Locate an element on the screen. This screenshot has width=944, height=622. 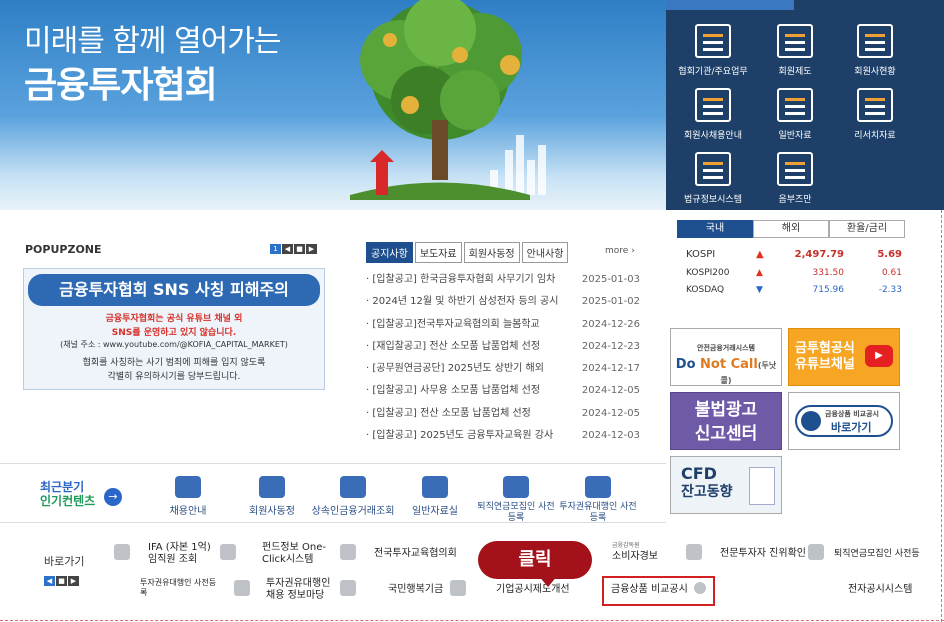
quick-item-association: 협회기관/주요업무 is located at coordinates (713, 50).